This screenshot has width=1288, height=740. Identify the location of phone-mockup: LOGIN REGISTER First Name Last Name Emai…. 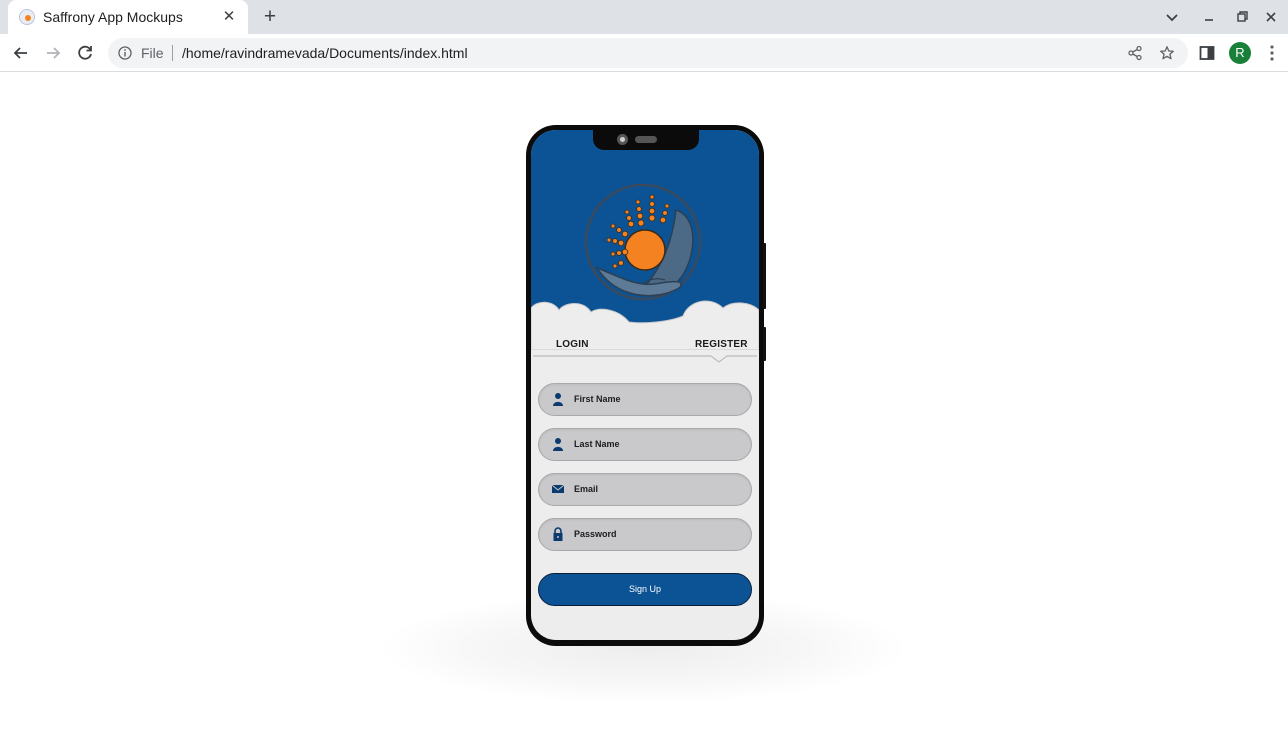
(646, 385).